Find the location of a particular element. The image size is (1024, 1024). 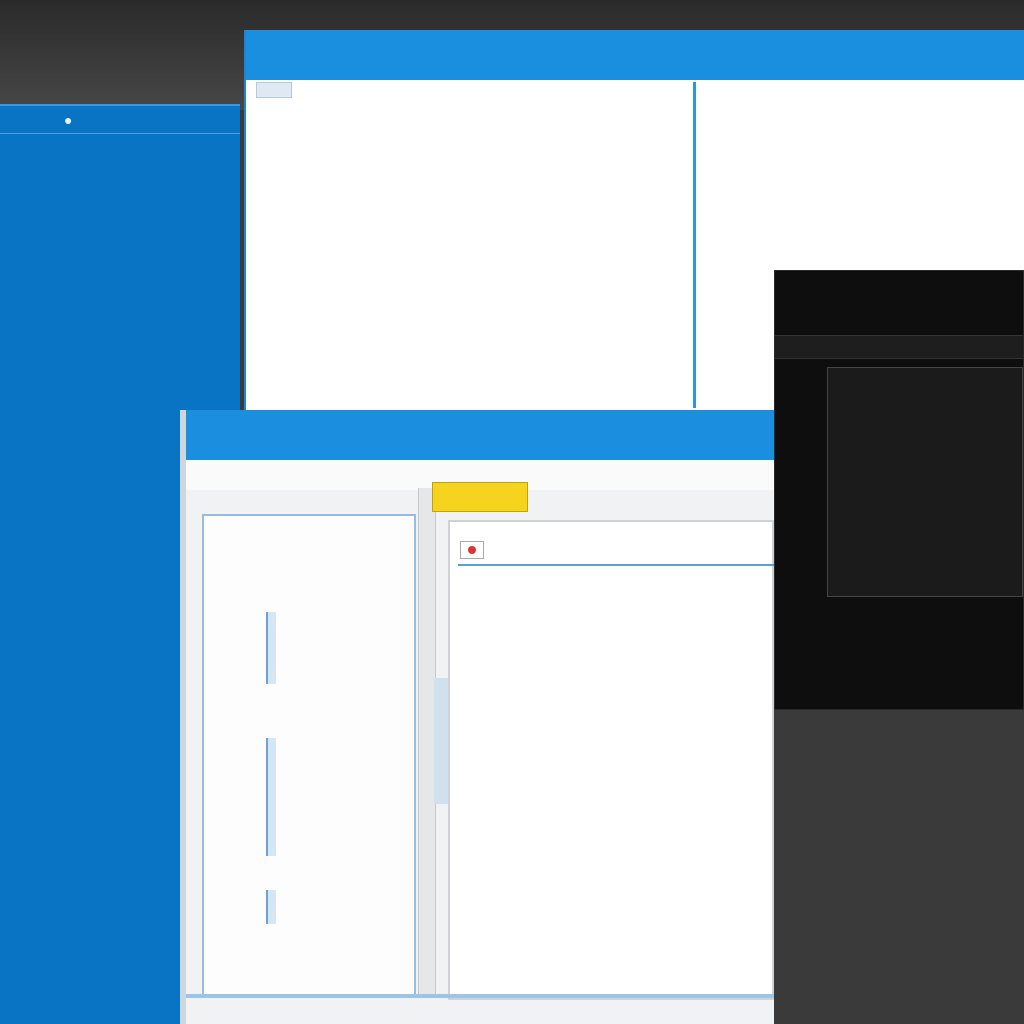

list-header-handle is located at coordinates (274, 90).